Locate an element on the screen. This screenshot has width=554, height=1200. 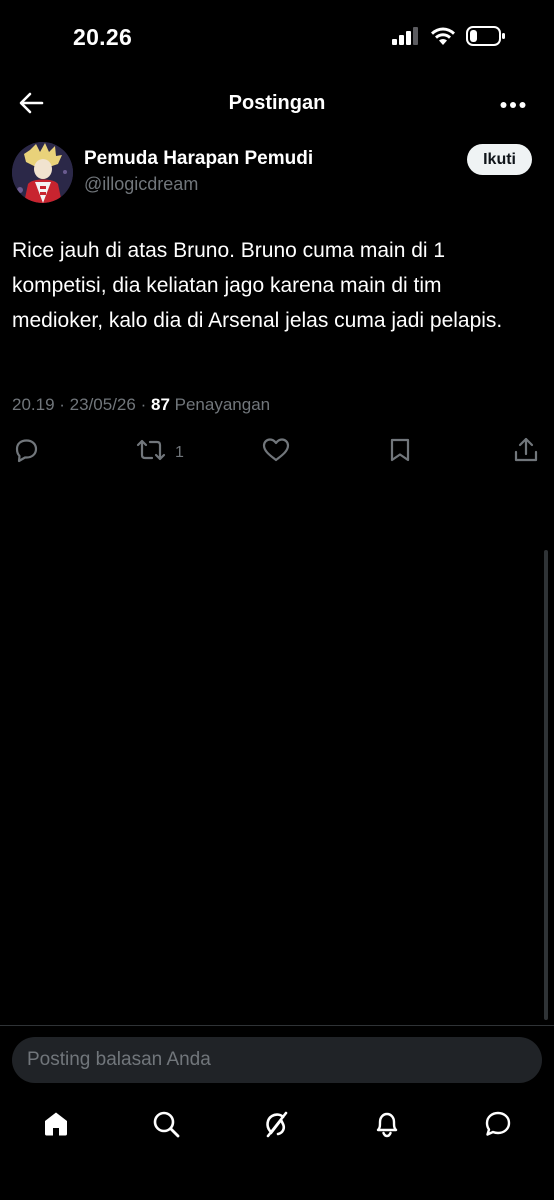
bookmark-button is located at coordinates (400, 452).